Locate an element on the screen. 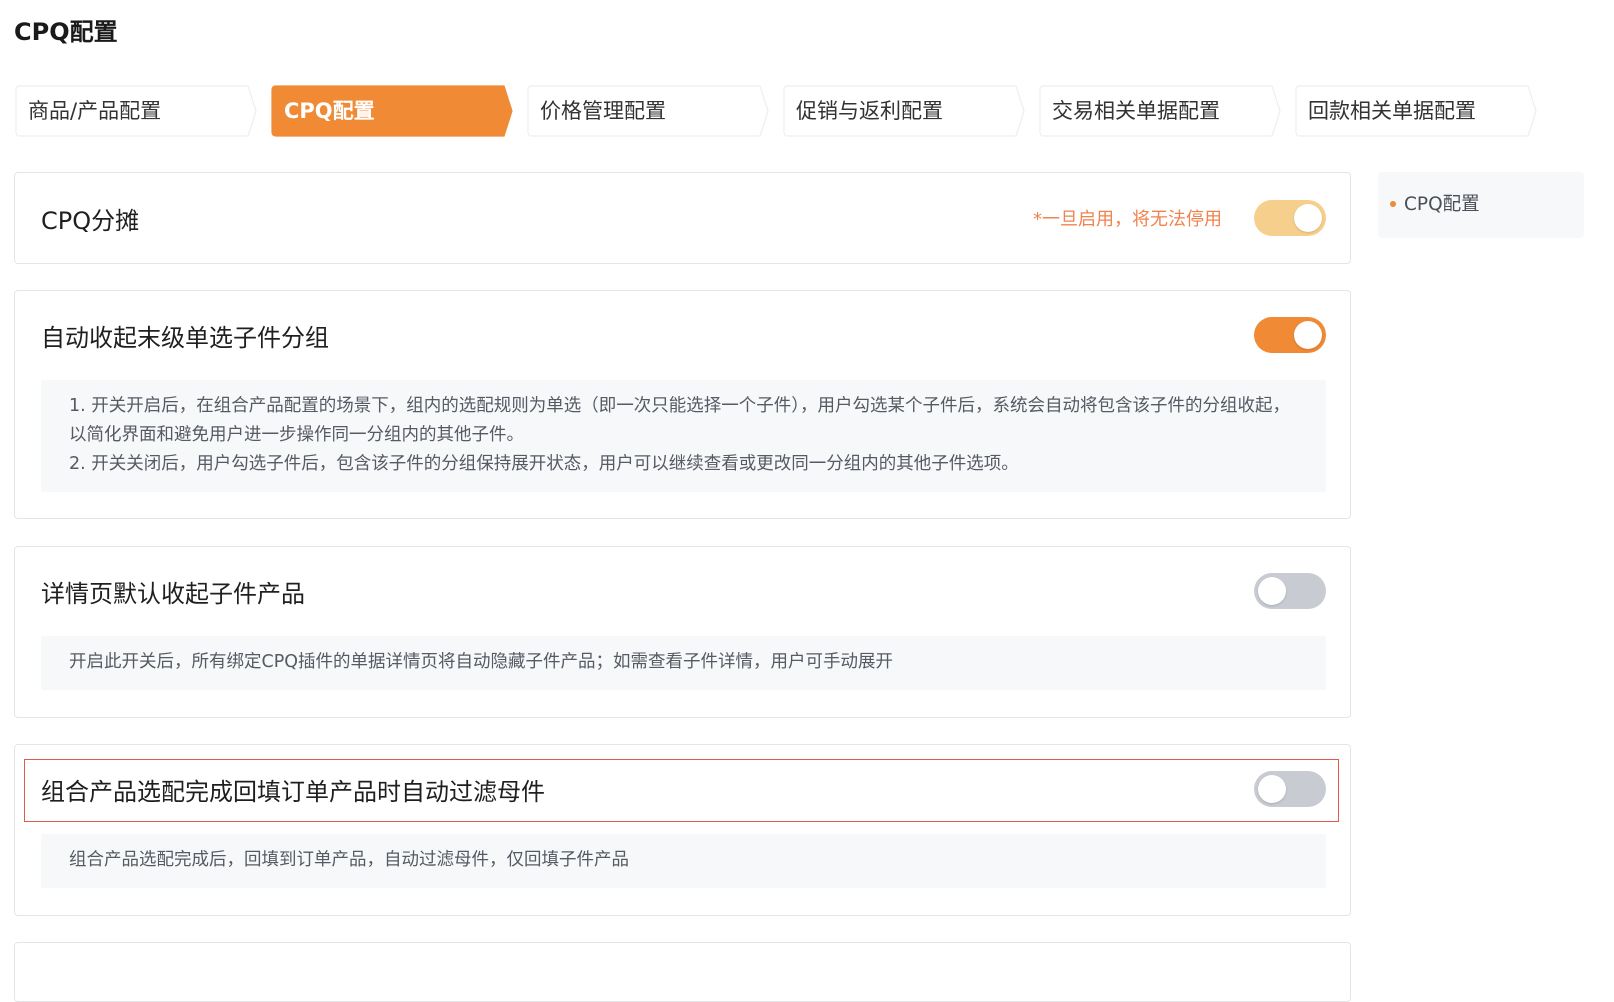 The image size is (1614, 1002). setting-title: 自动收起末级单选子件分组 is located at coordinates (185, 338).